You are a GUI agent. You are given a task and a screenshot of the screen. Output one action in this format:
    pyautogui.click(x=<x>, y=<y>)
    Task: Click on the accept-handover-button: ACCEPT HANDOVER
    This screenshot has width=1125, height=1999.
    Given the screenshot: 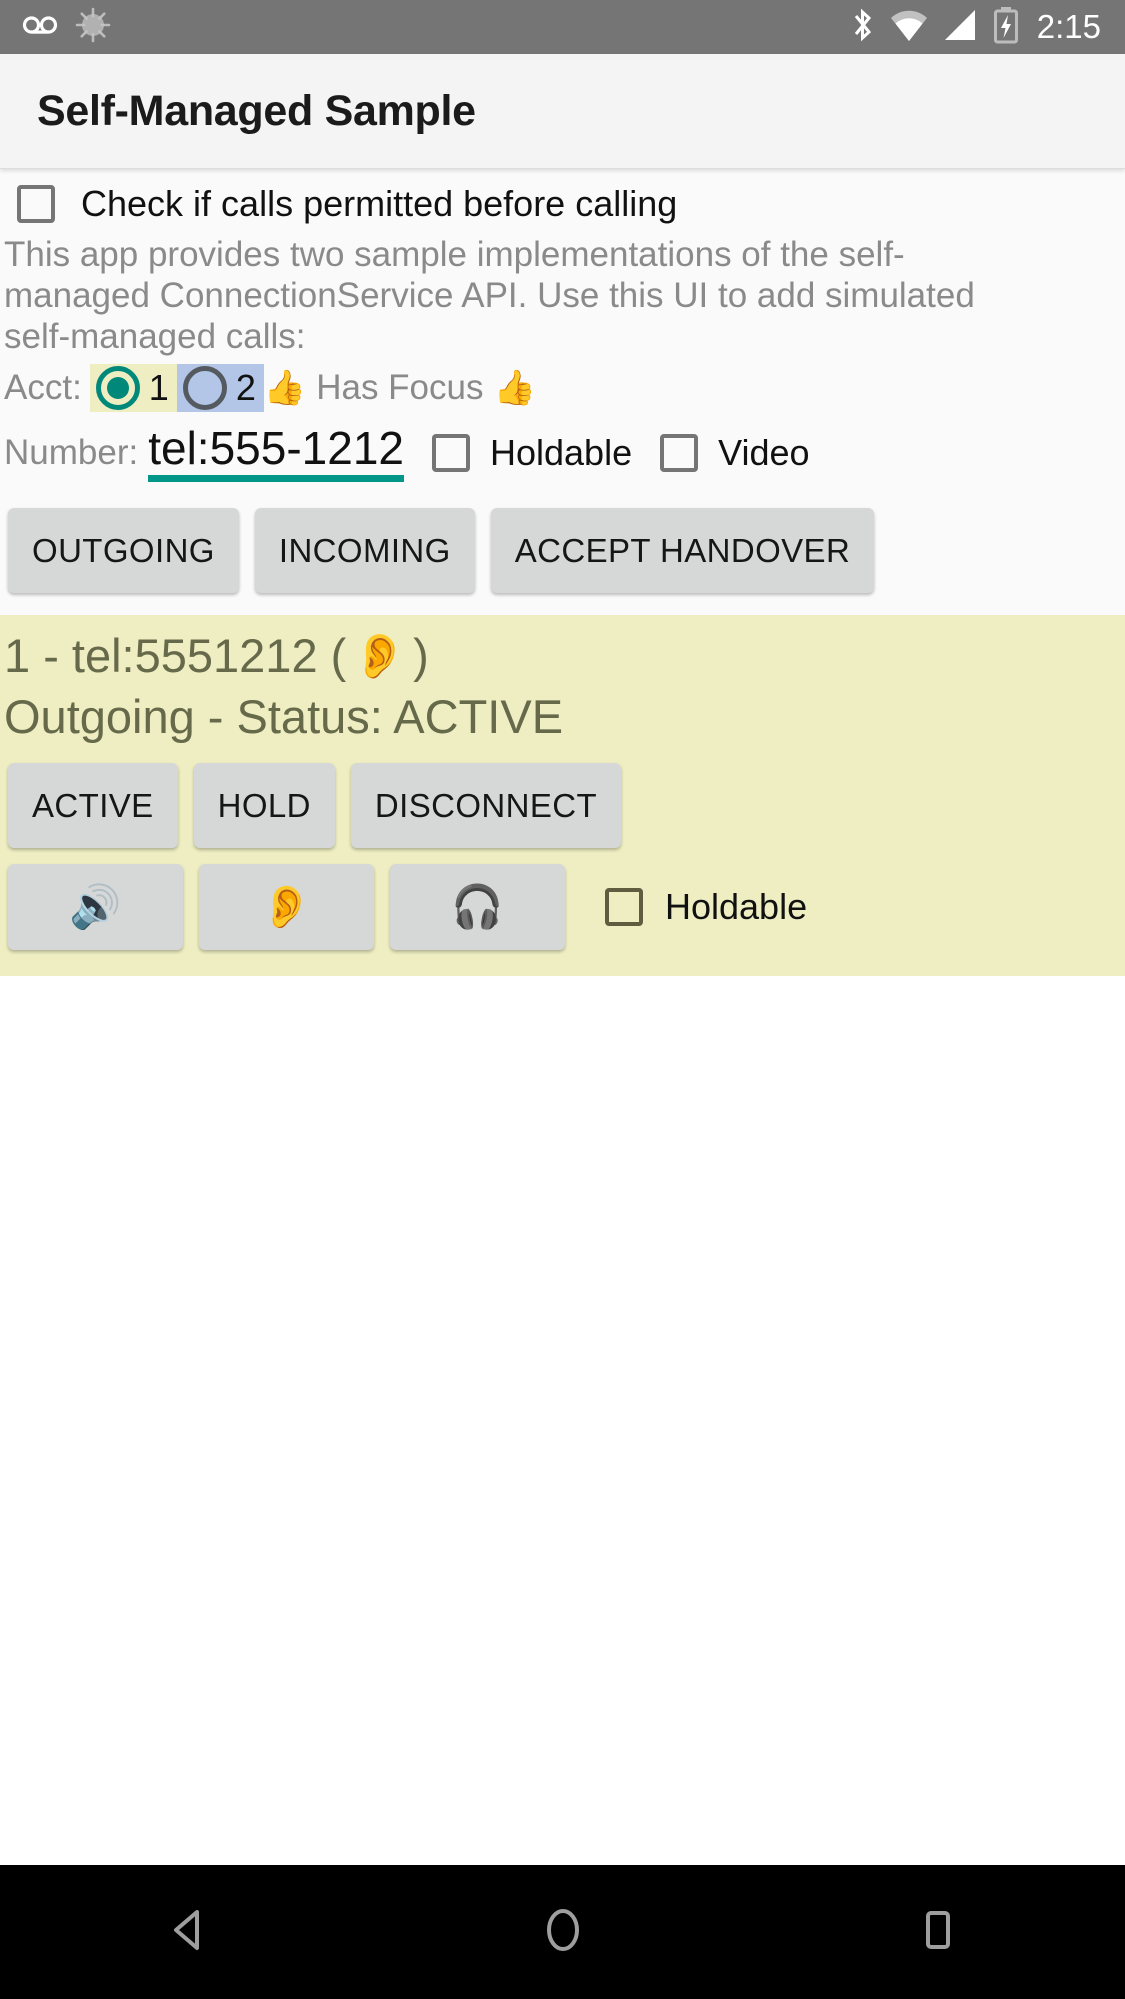 What is the action you would take?
    pyautogui.click(x=682, y=551)
    